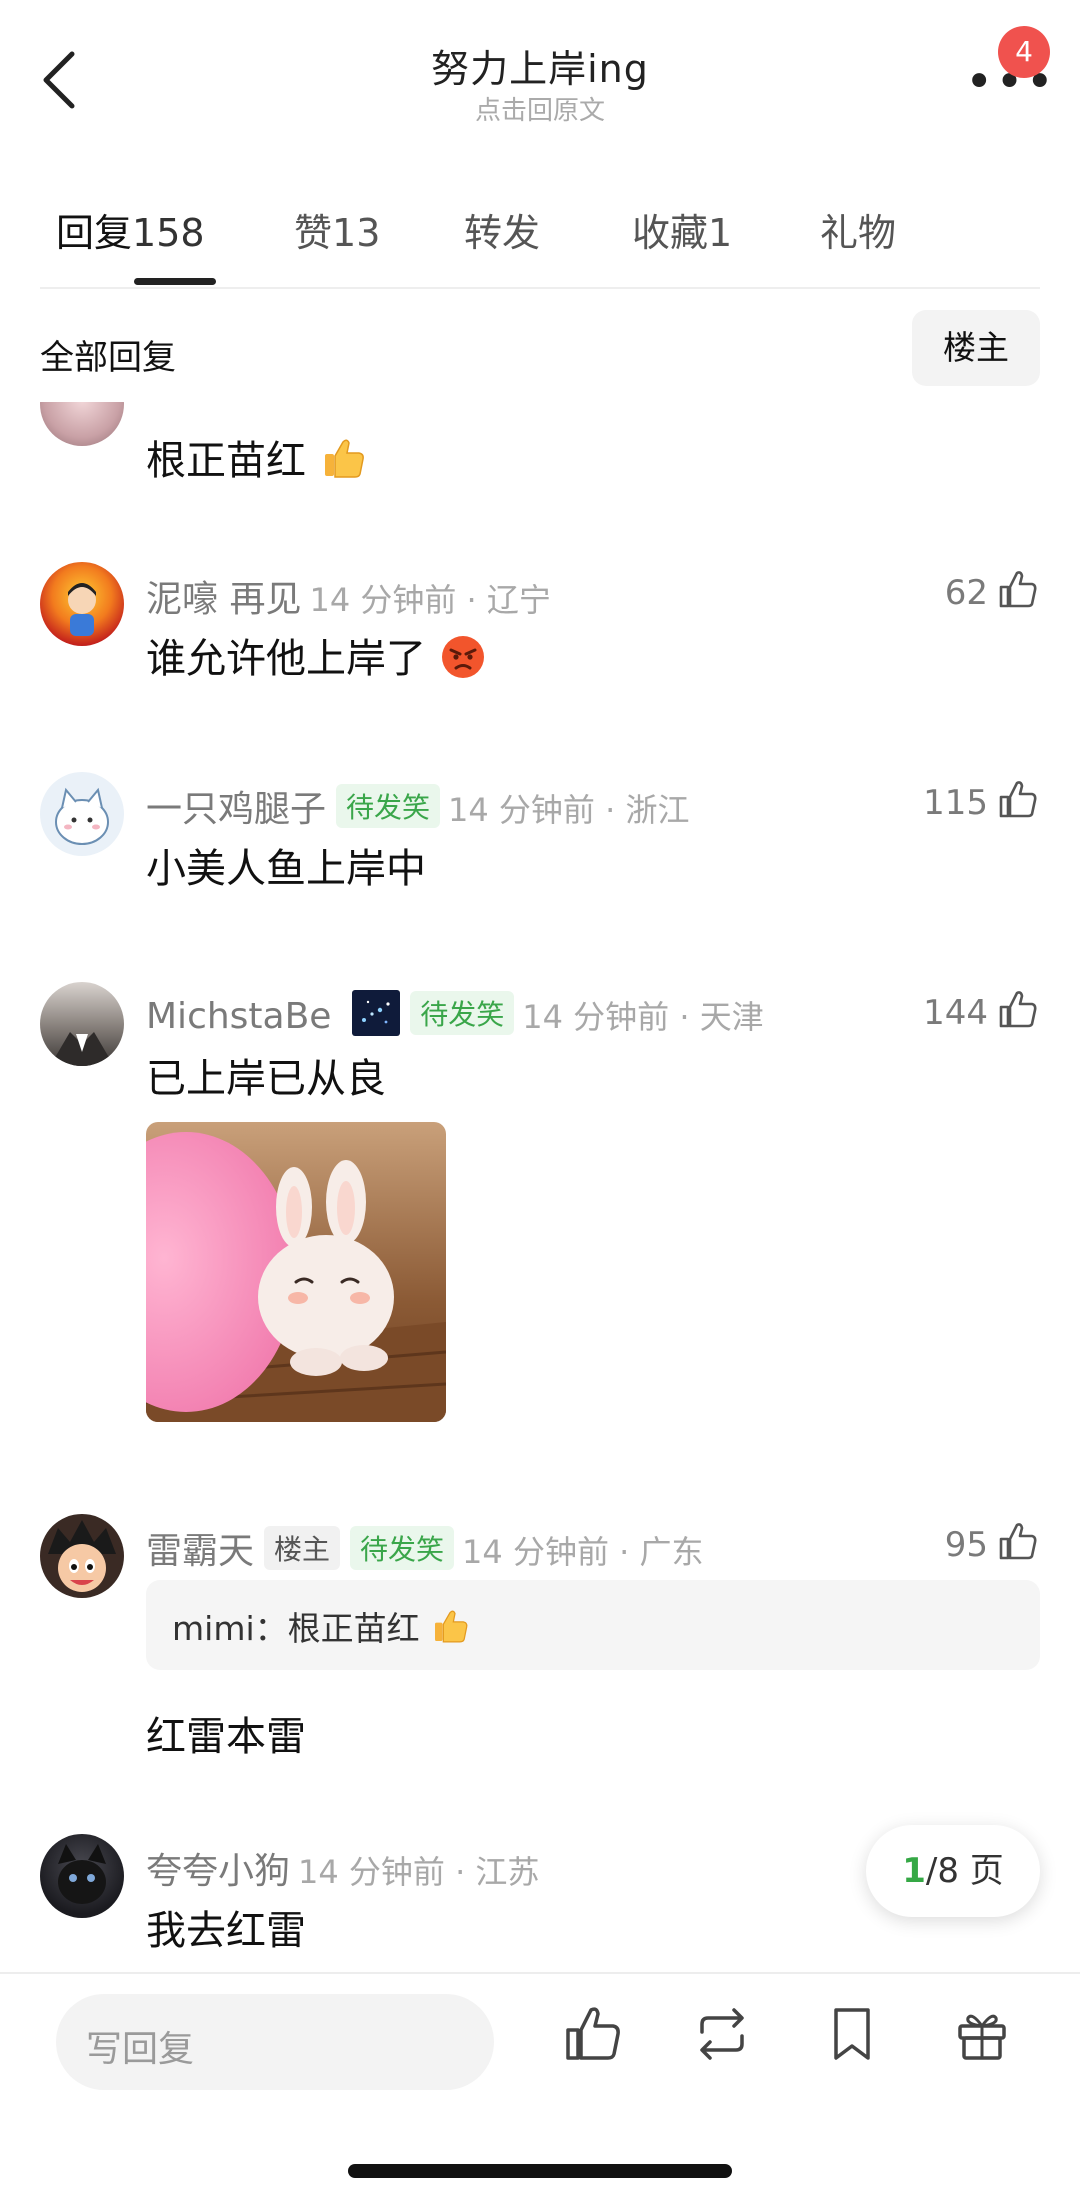 This screenshot has height=2201, width=1080. What do you see at coordinates (583, 1552) in the screenshot?
I see `time-location: 14 分钟前 · 广东` at bounding box center [583, 1552].